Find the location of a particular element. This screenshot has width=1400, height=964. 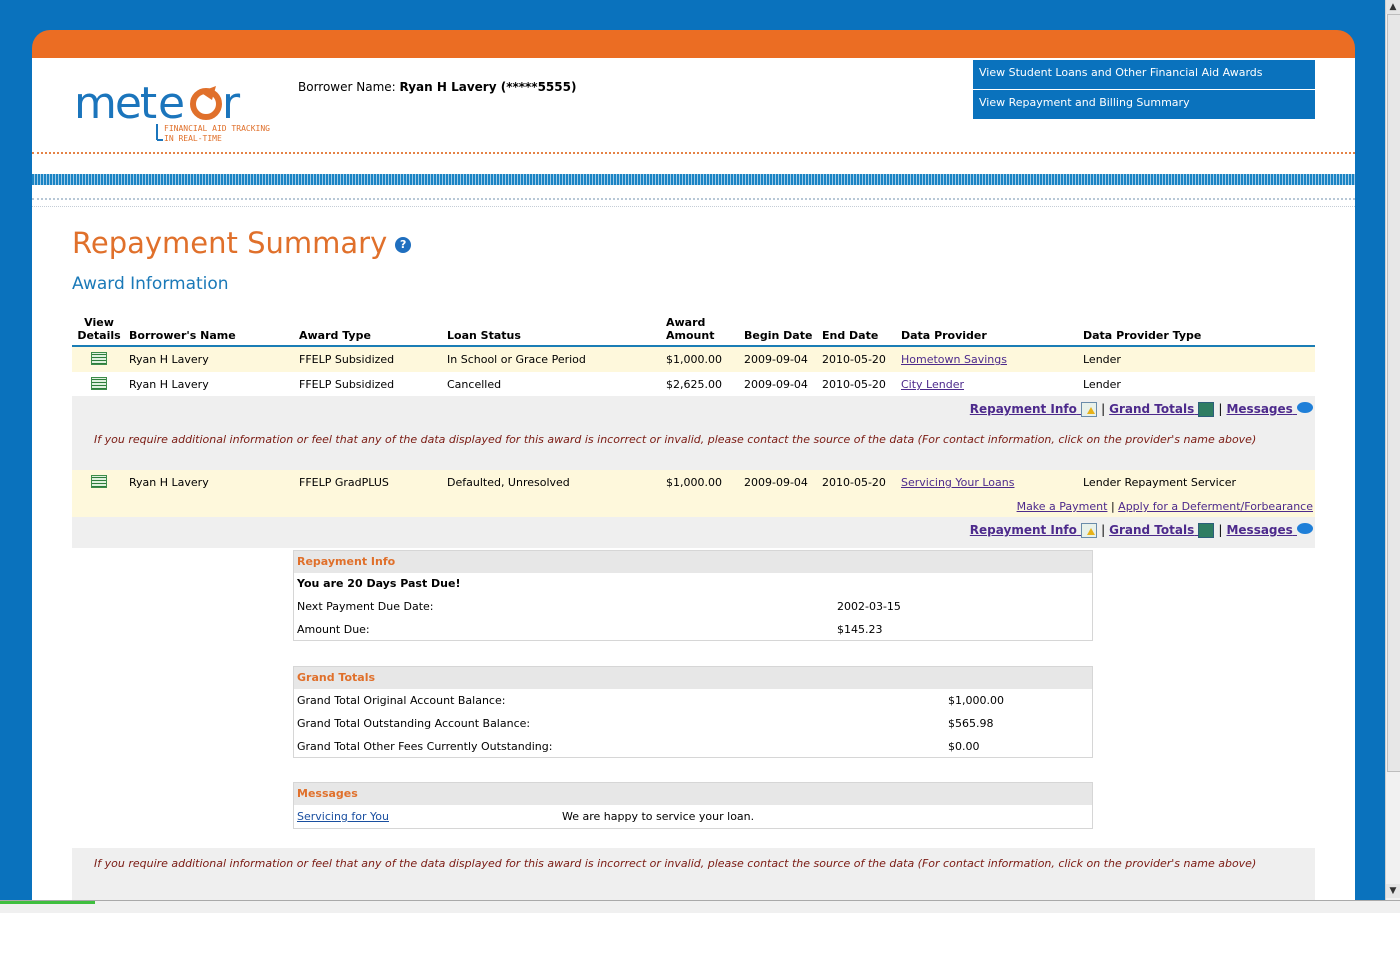

scroll-down-arrow-icon: ▼ is located at coordinates (1393, 891).